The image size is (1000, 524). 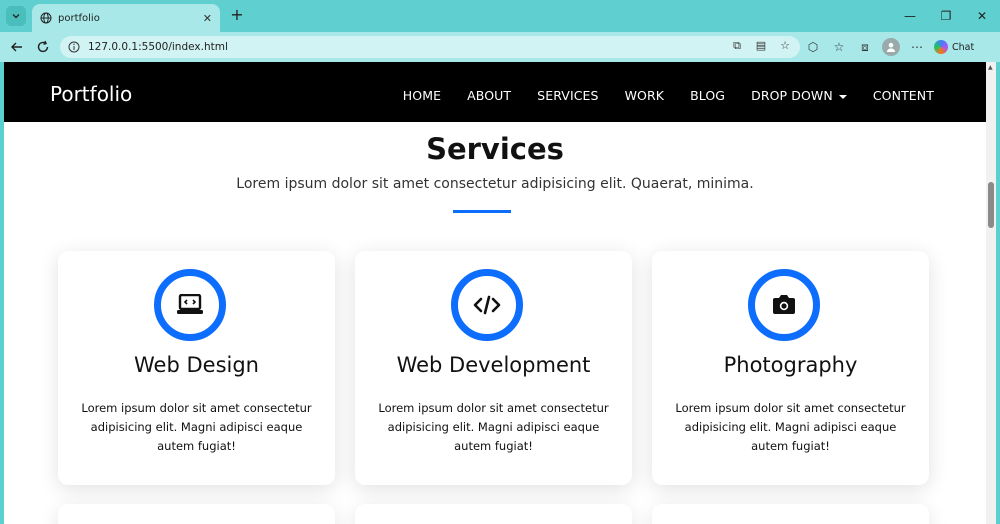 What do you see at coordinates (903, 95) in the screenshot?
I see `nav-content: CONTENT` at bounding box center [903, 95].